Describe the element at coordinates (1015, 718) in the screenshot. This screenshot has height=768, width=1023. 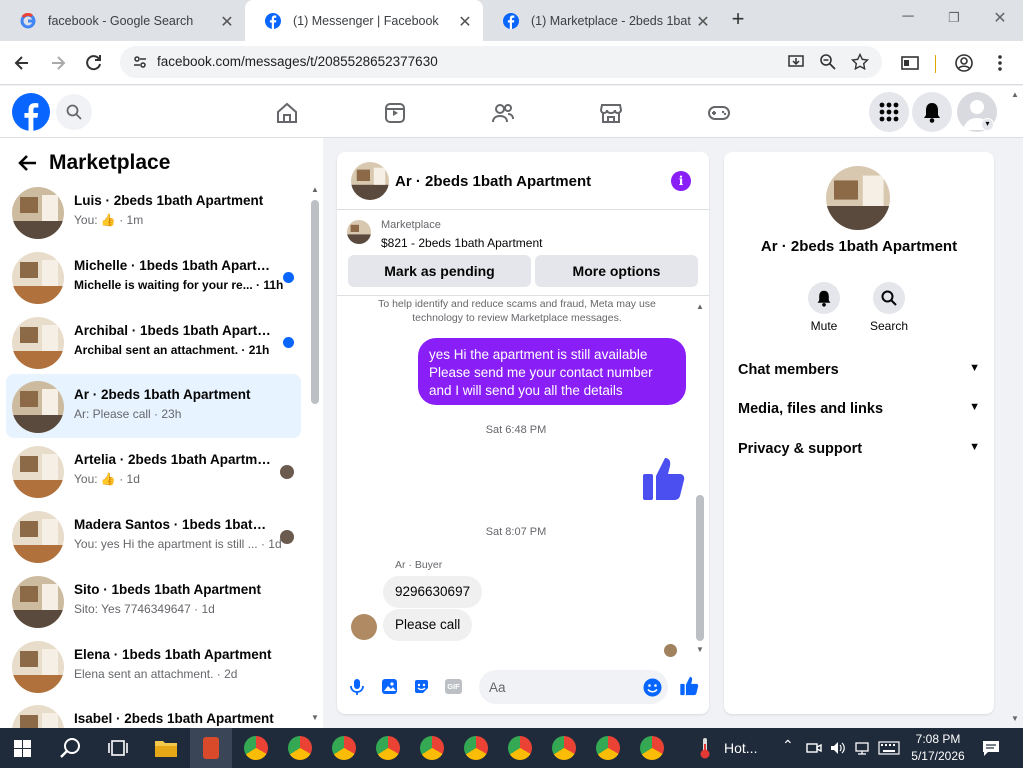
I see `page-scroll-down-icon: ▼` at that location.